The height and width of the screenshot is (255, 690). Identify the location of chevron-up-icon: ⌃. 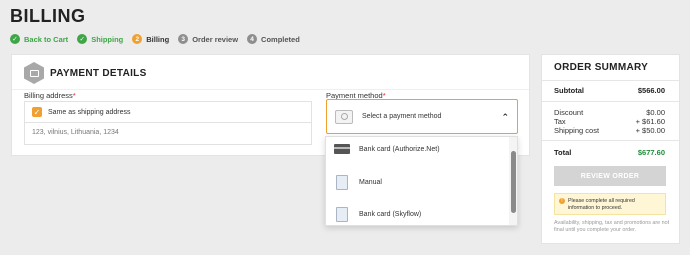
(505, 117).